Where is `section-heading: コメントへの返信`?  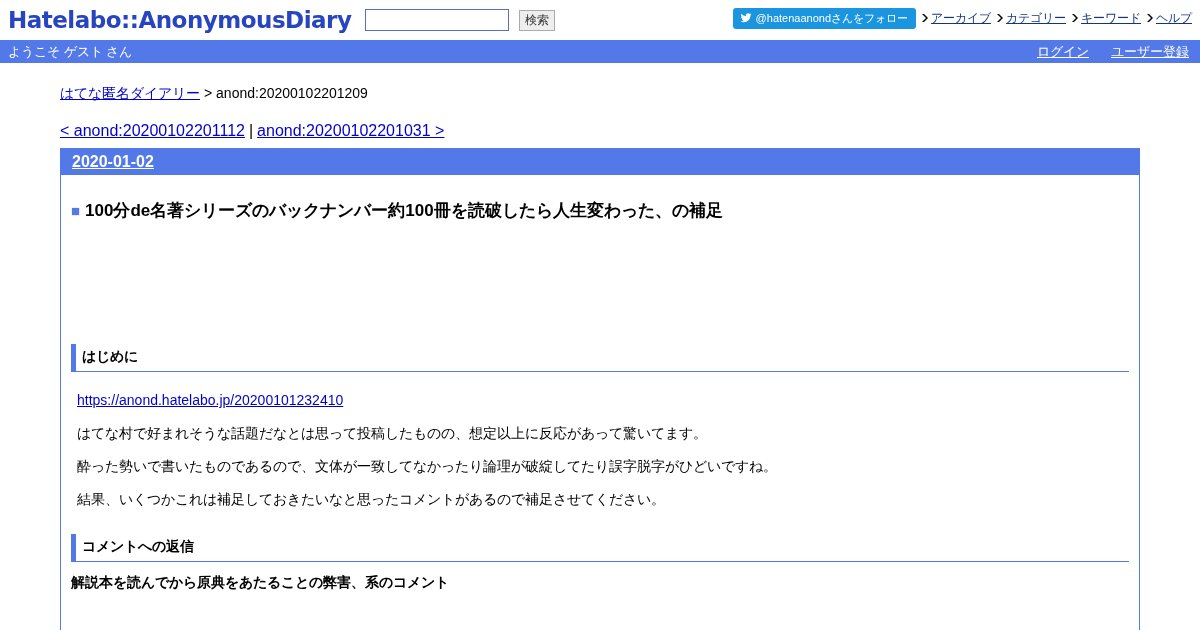
section-heading: コメントへの返信 is located at coordinates (600, 548).